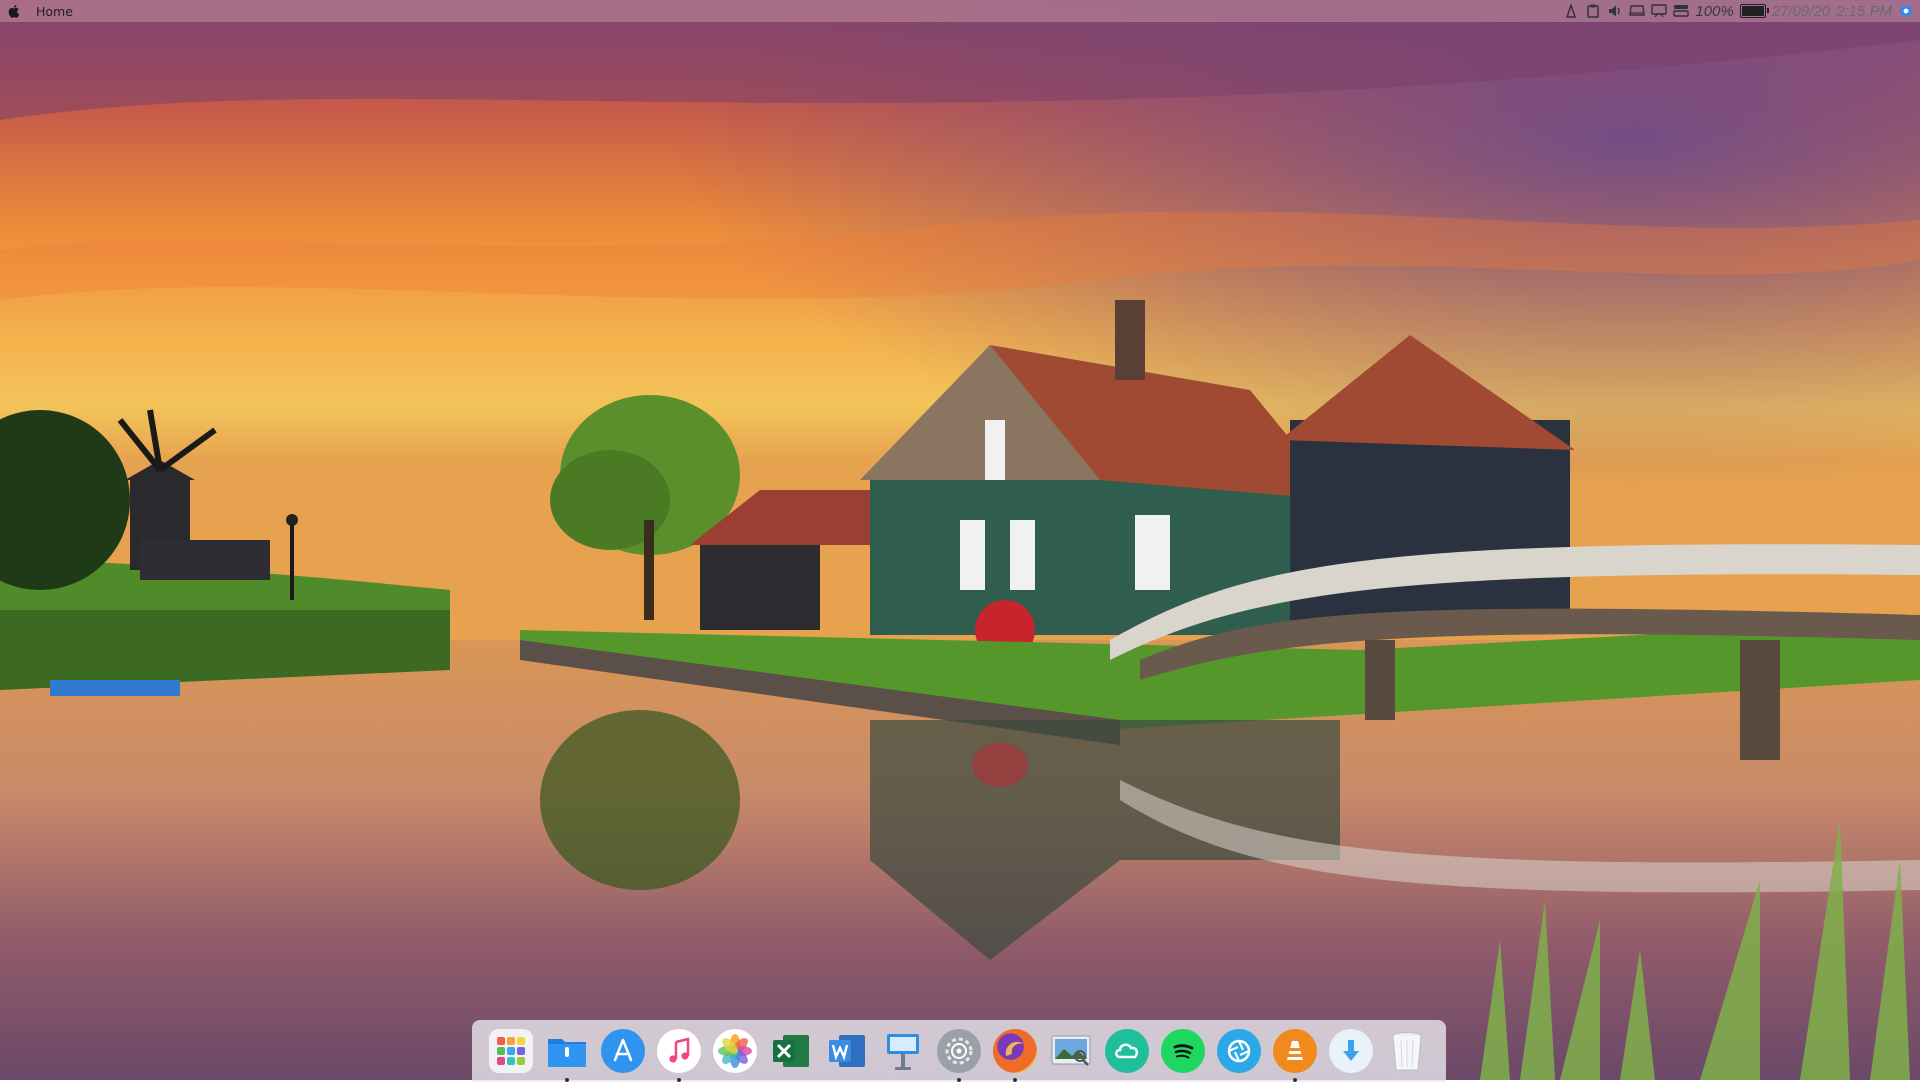 The width and height of the screenshot is (1920, 1082). I want to click on active-app-name: Home, so click(54, 11).